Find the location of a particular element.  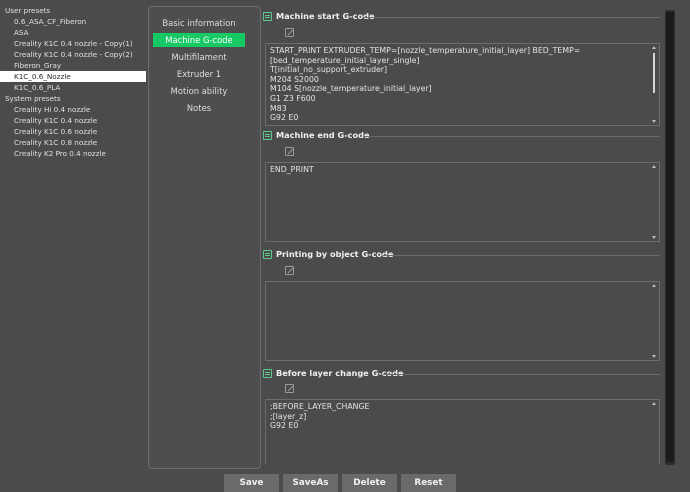

preset-item: ASA is located at coordinates (73, 32).